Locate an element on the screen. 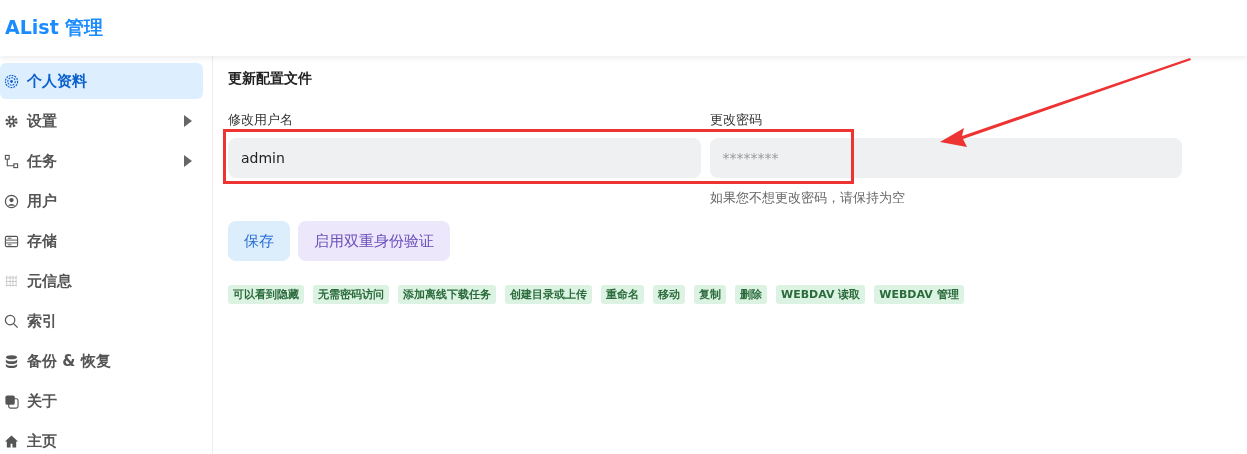  field-hint: 如果您不想更改密码，请保持为空 is located at coordinates (807, 198).